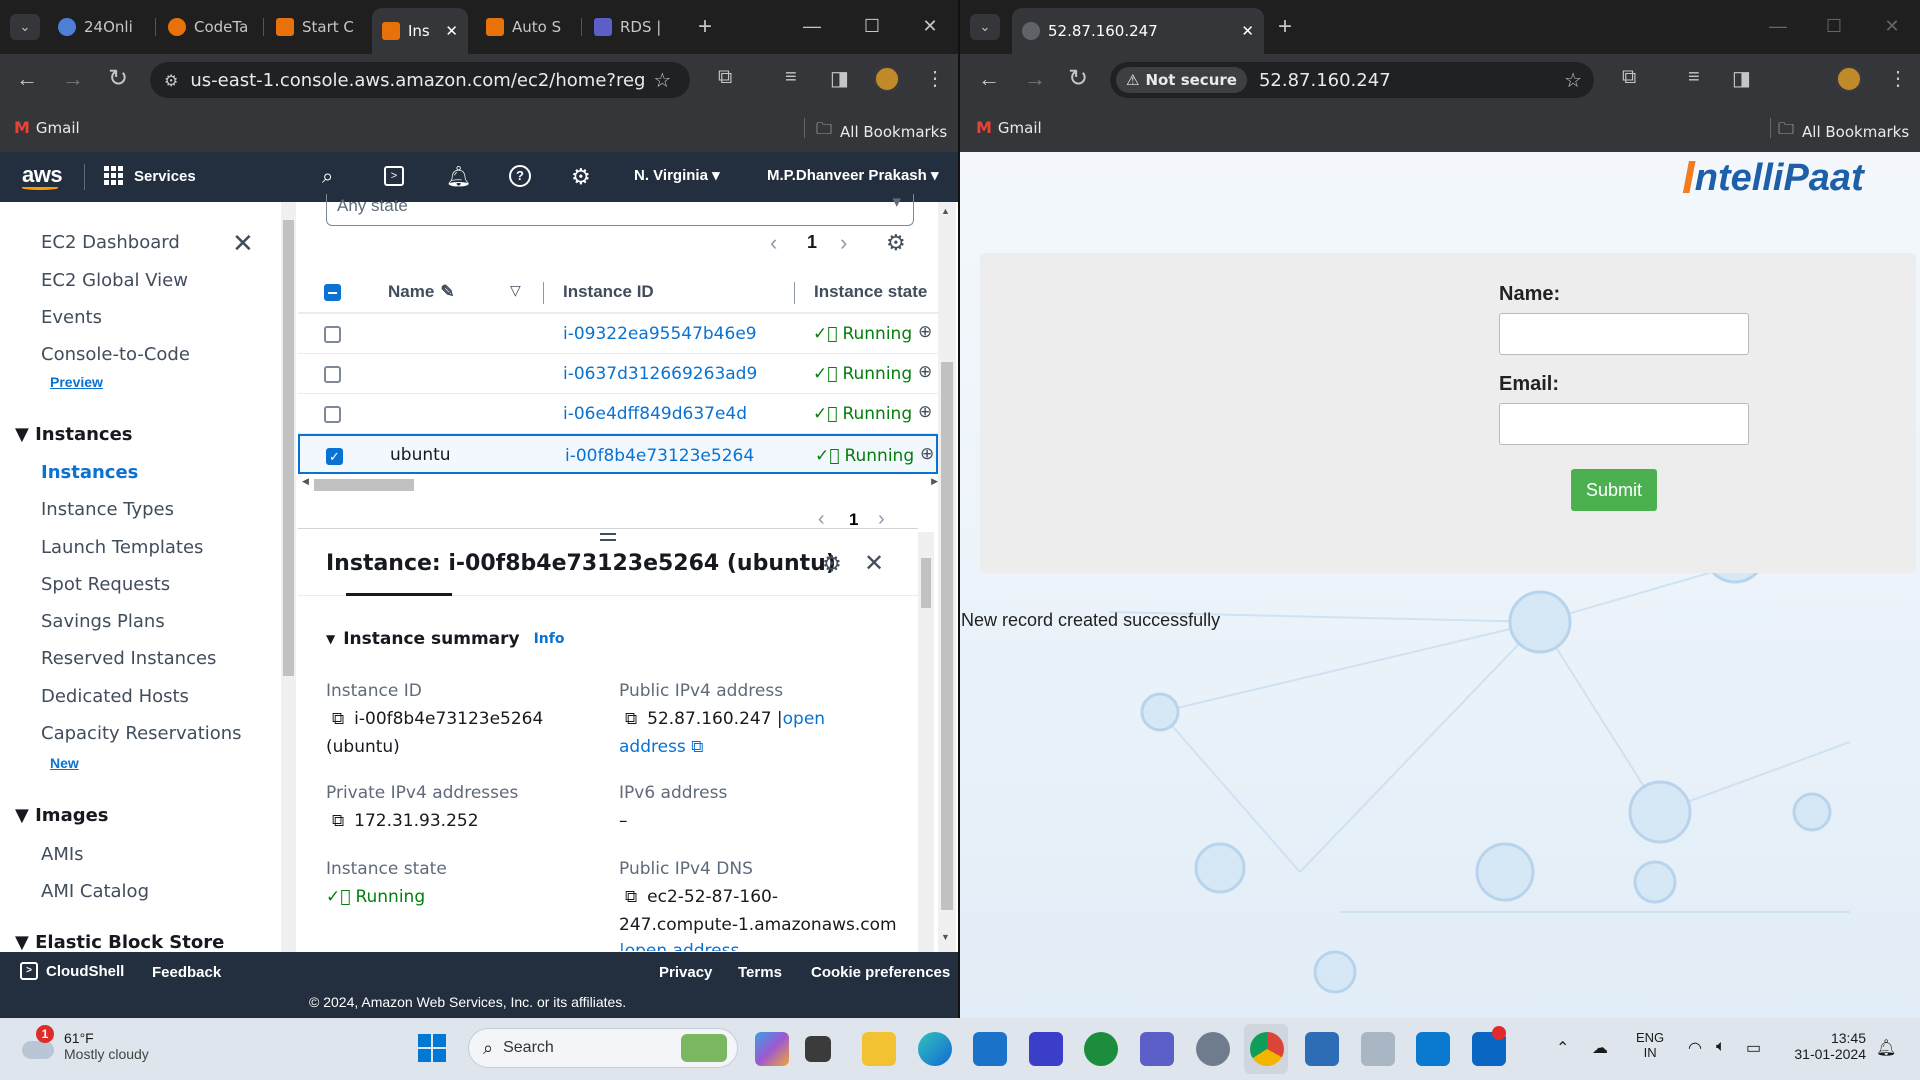 The width and height of the screenshot is (1920, 1080). Describe the element at coordinates (327, 177) in the screenshot. I see `search-icon: ⌕` at that location.